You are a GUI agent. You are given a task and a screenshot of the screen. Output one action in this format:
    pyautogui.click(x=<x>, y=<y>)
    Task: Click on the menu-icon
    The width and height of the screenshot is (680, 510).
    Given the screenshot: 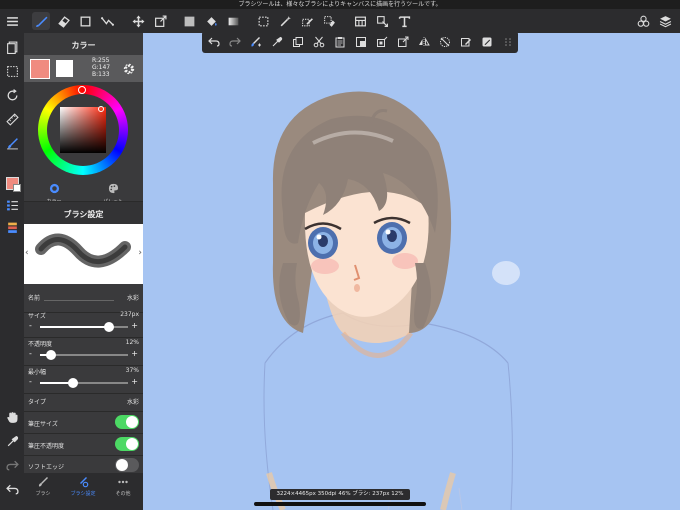 What is the action you would take?
    pyautogui.click(x=12, y=21)
    